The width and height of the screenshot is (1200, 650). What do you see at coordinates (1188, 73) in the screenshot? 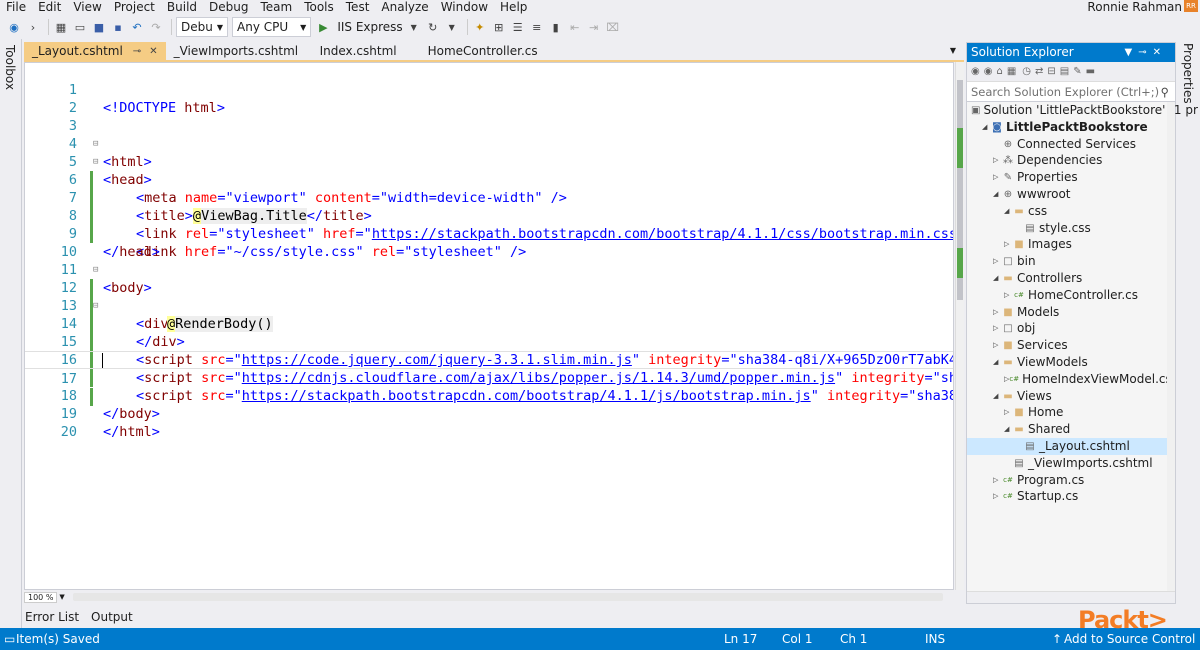
I see `properties-label: Properties` at bounding box center [1188, 73].